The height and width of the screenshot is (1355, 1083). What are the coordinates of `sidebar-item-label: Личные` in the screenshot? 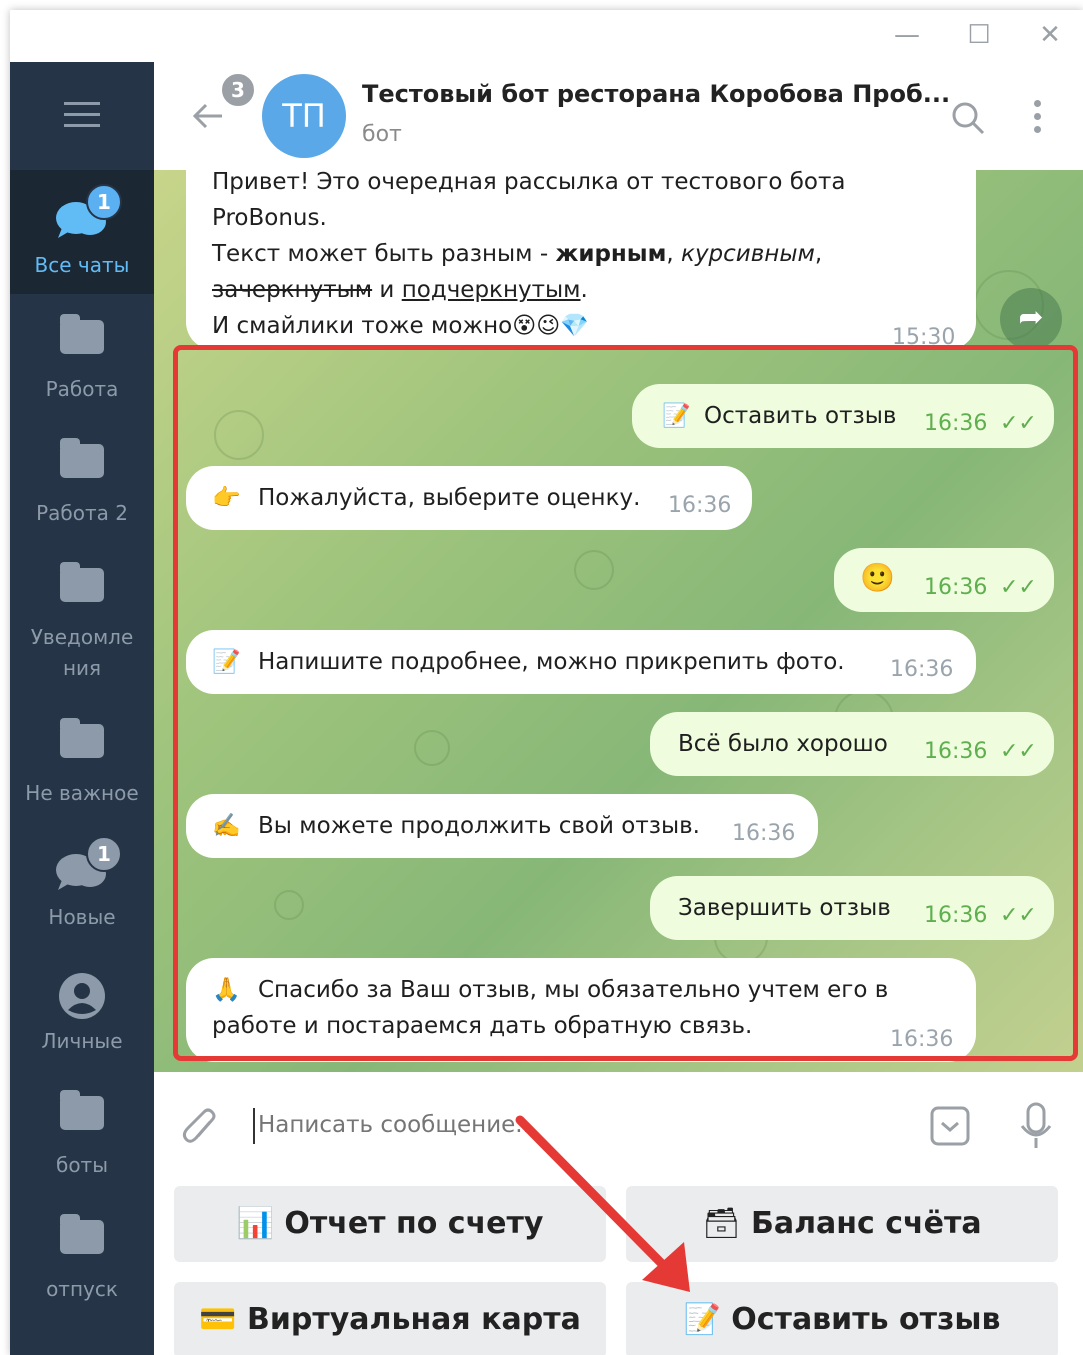 It's located at (82, 1041).